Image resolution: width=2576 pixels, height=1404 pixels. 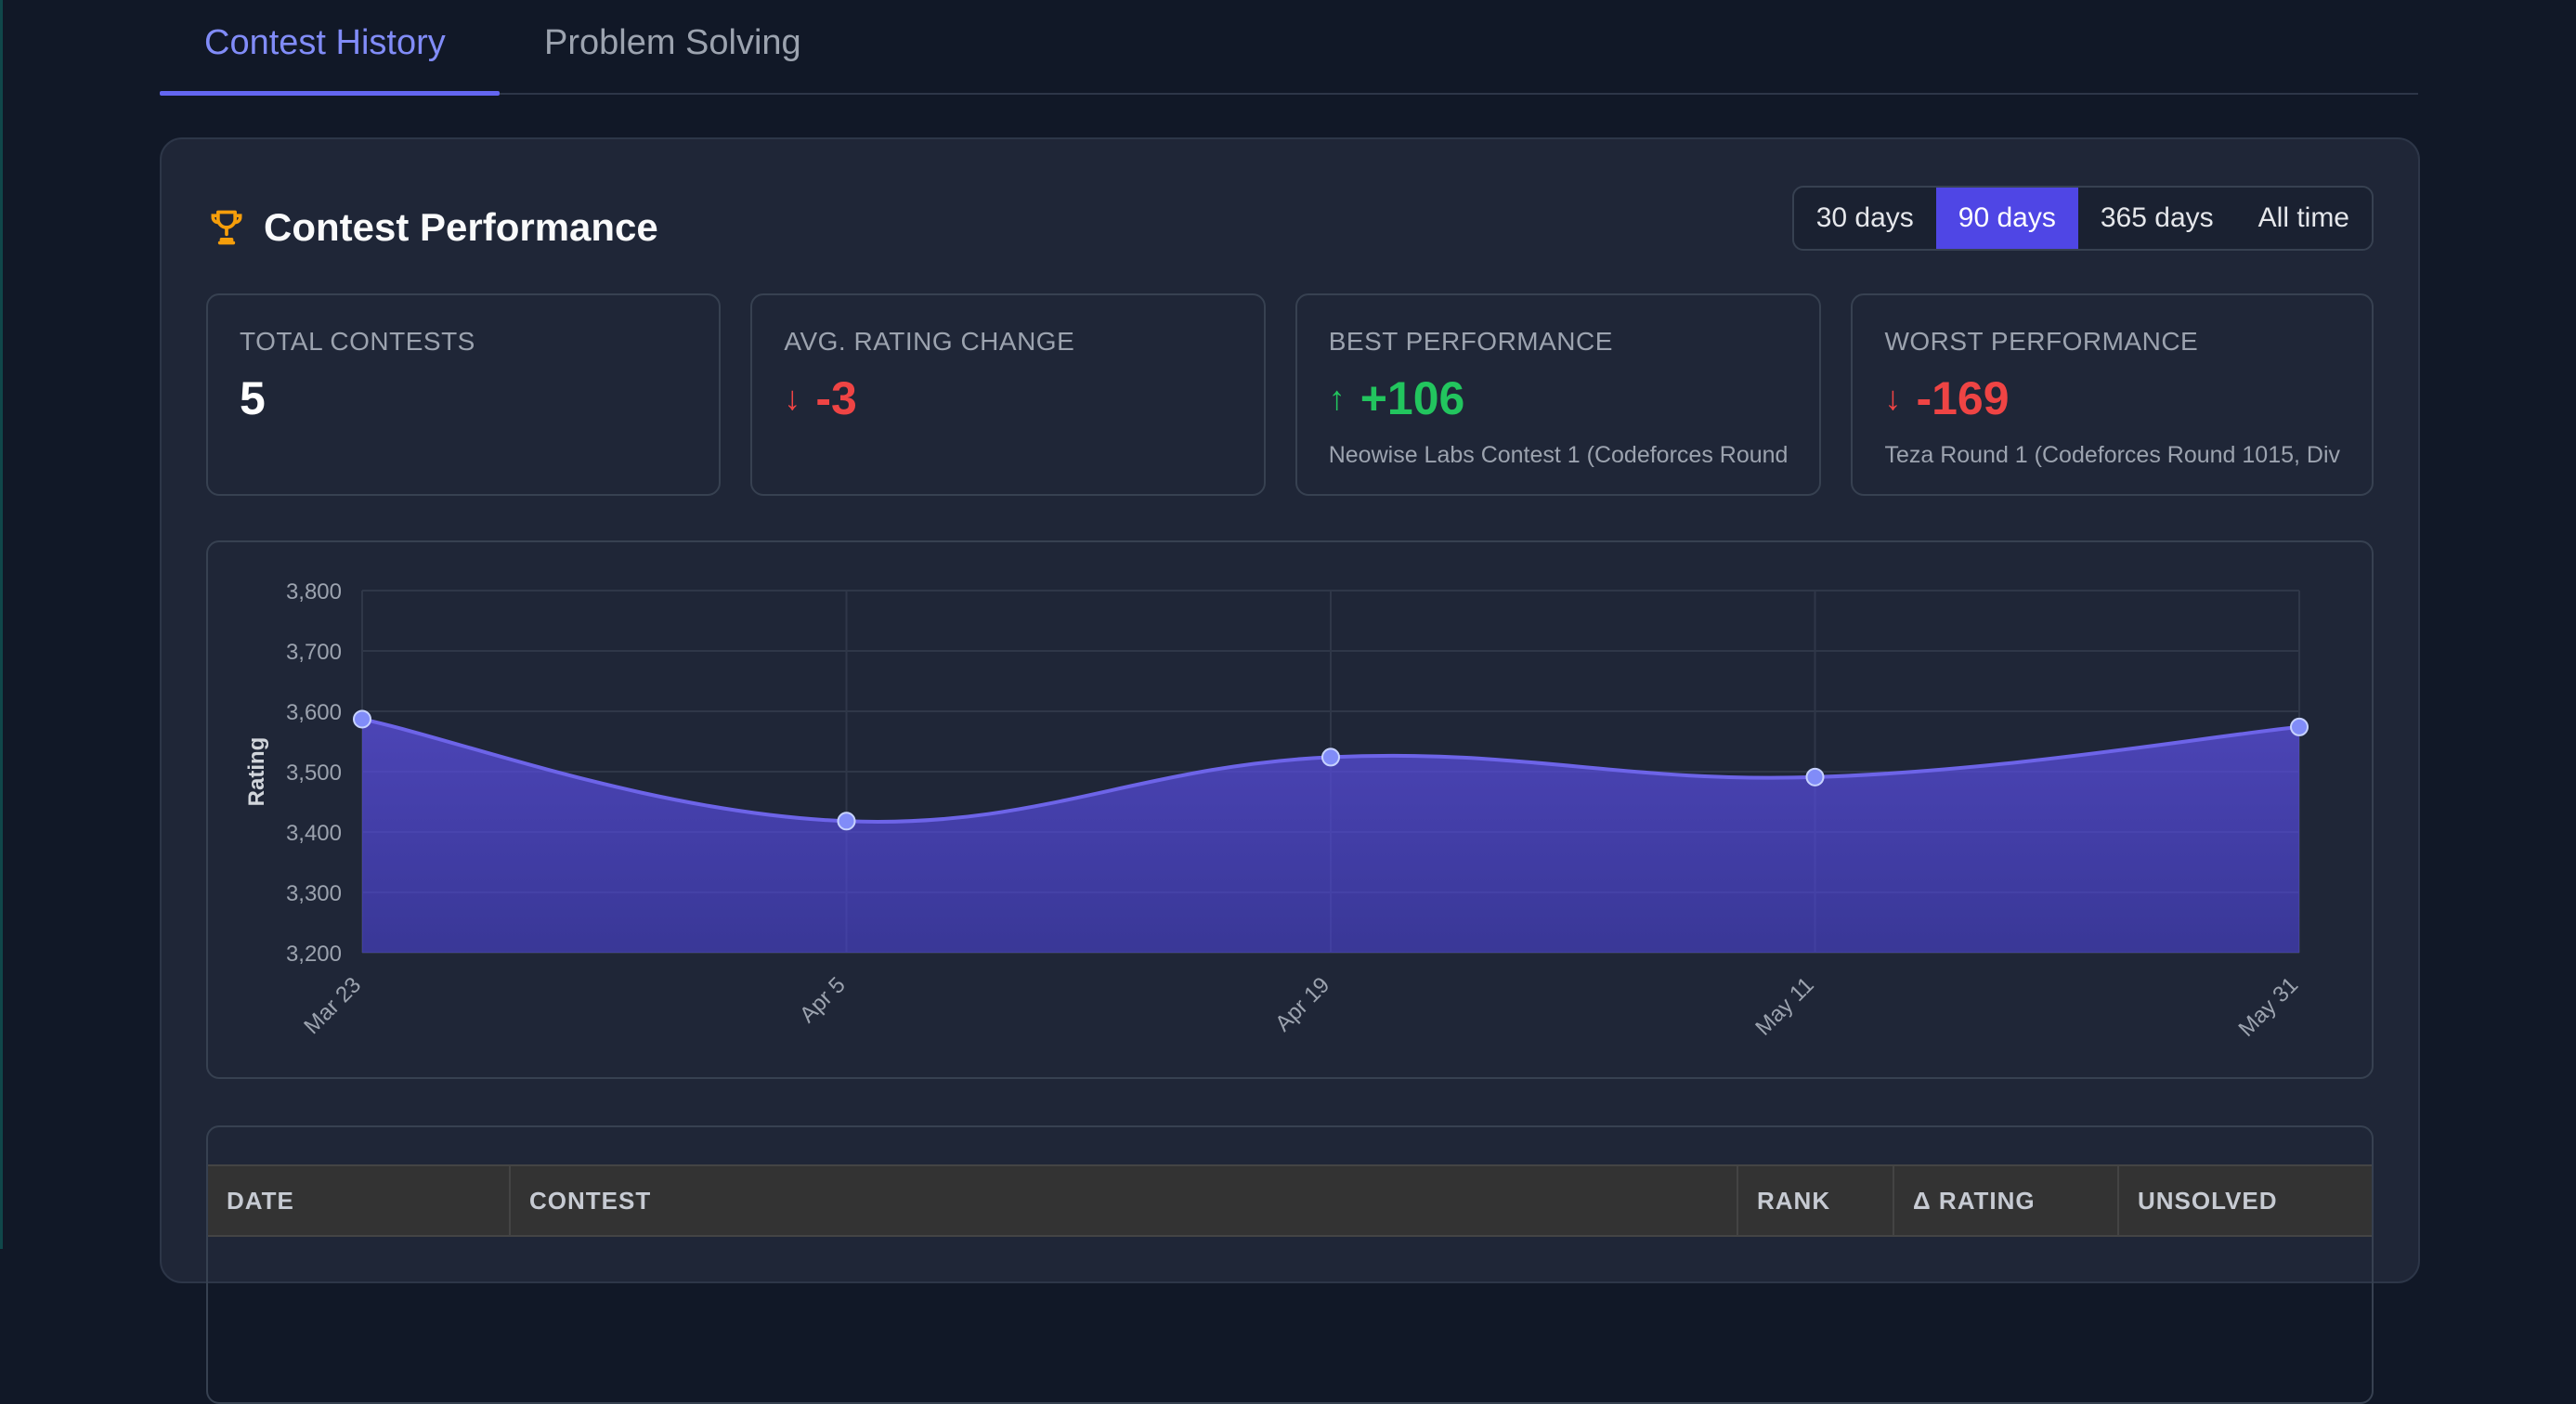 I want to click on window-edge, so click(x=1, y=624).